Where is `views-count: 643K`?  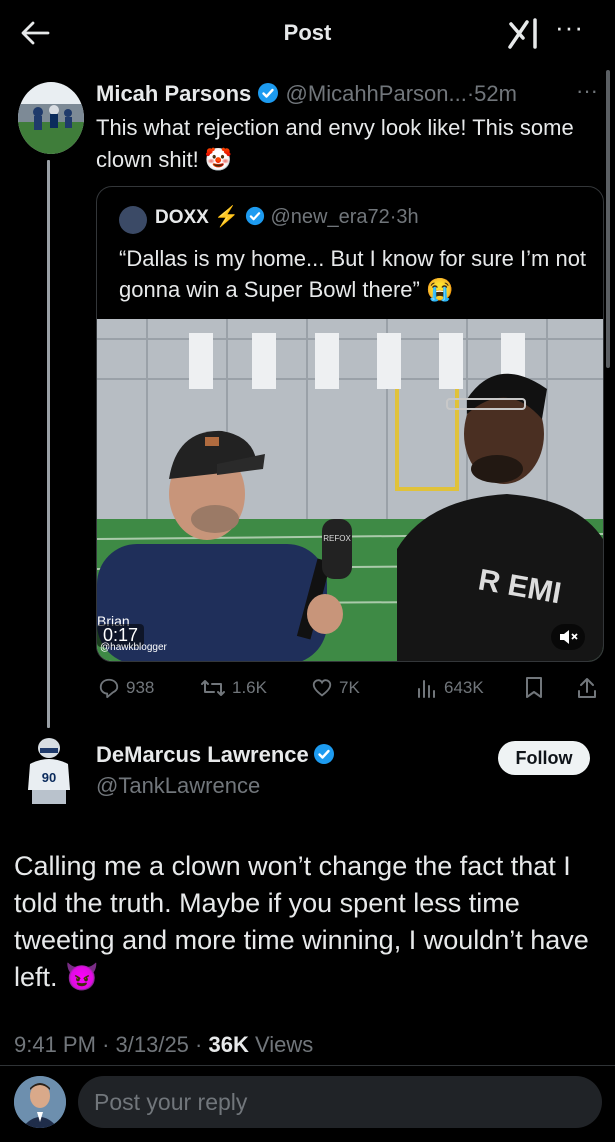
views-count: 643K is located at coordinates (464, 687).